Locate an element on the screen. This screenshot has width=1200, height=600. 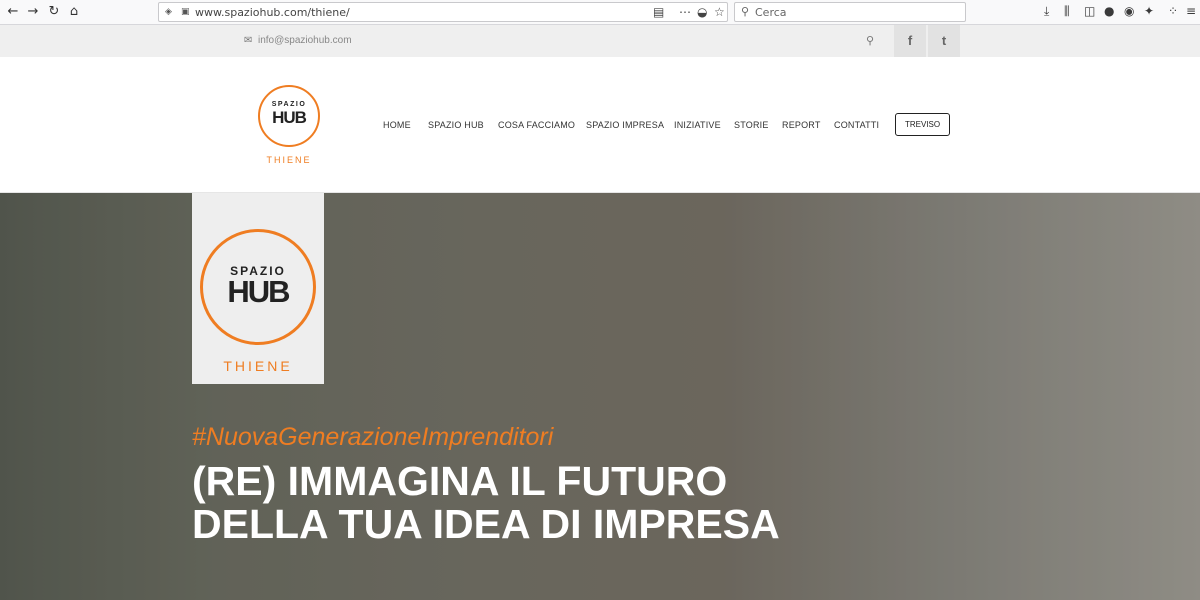
hero-logo-card: SPAZIO HUB THIENE is located at coordinates (258, 288).